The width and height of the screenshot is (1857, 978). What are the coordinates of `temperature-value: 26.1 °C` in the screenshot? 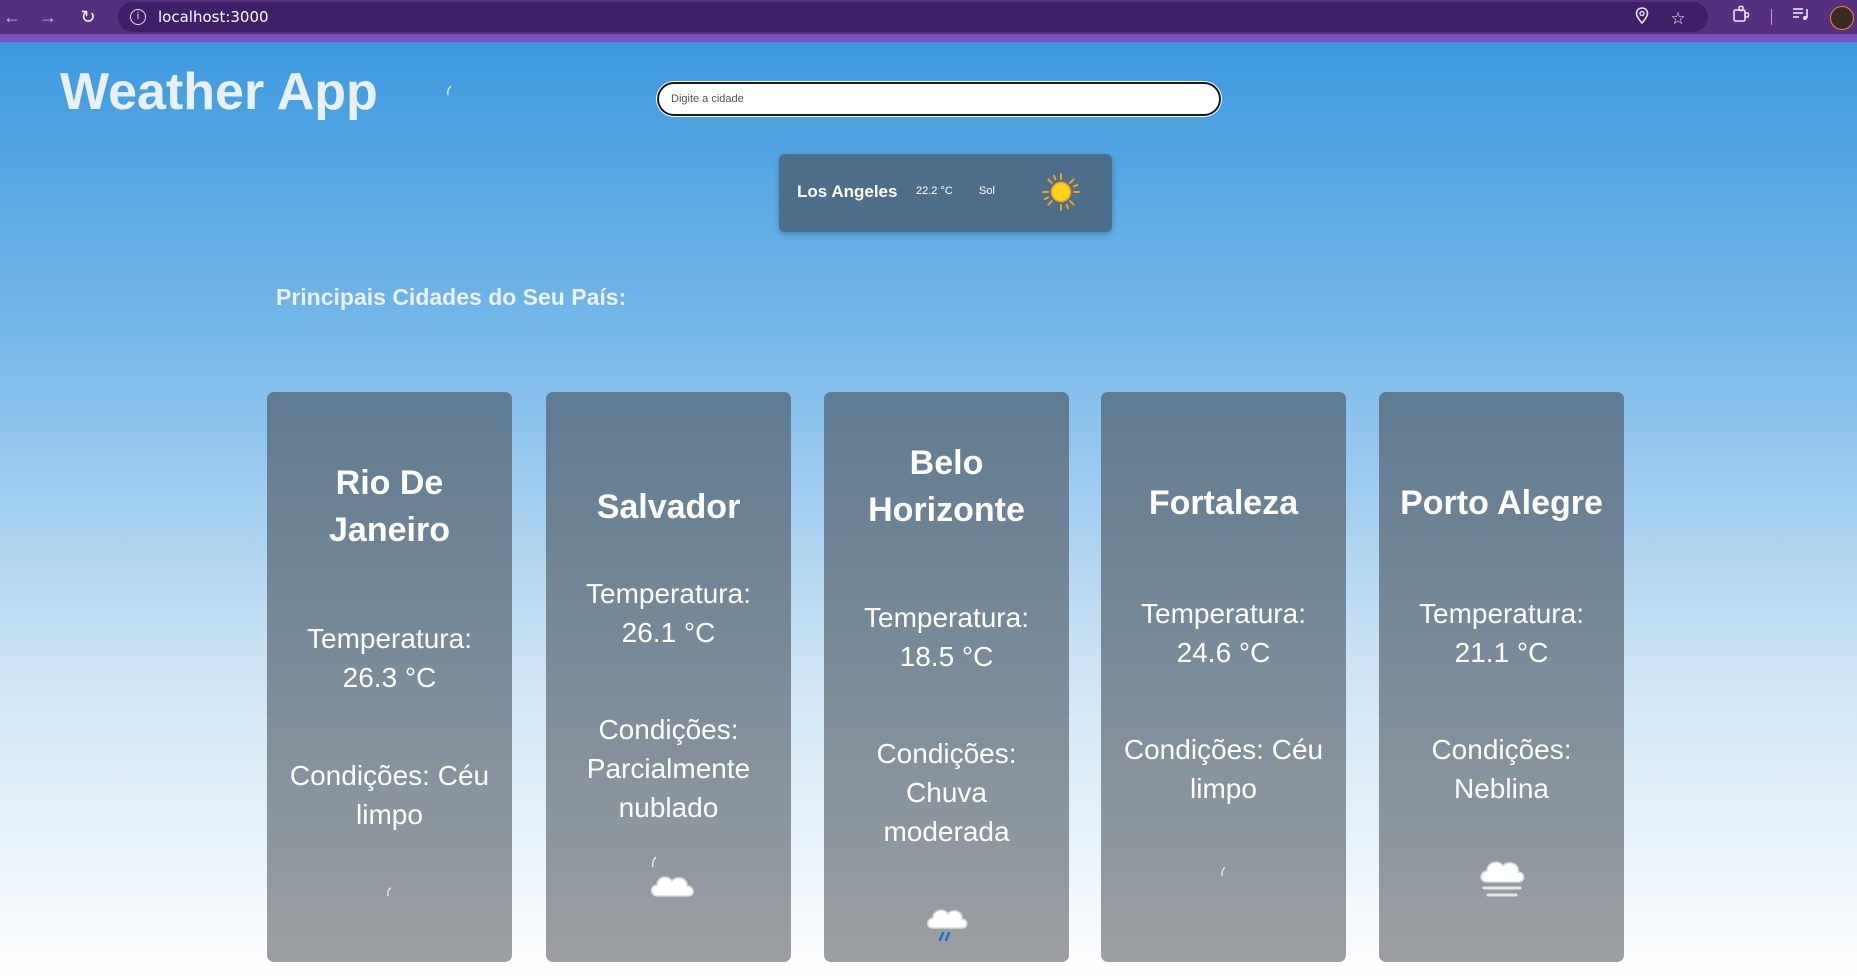 It's located at (668, 632).